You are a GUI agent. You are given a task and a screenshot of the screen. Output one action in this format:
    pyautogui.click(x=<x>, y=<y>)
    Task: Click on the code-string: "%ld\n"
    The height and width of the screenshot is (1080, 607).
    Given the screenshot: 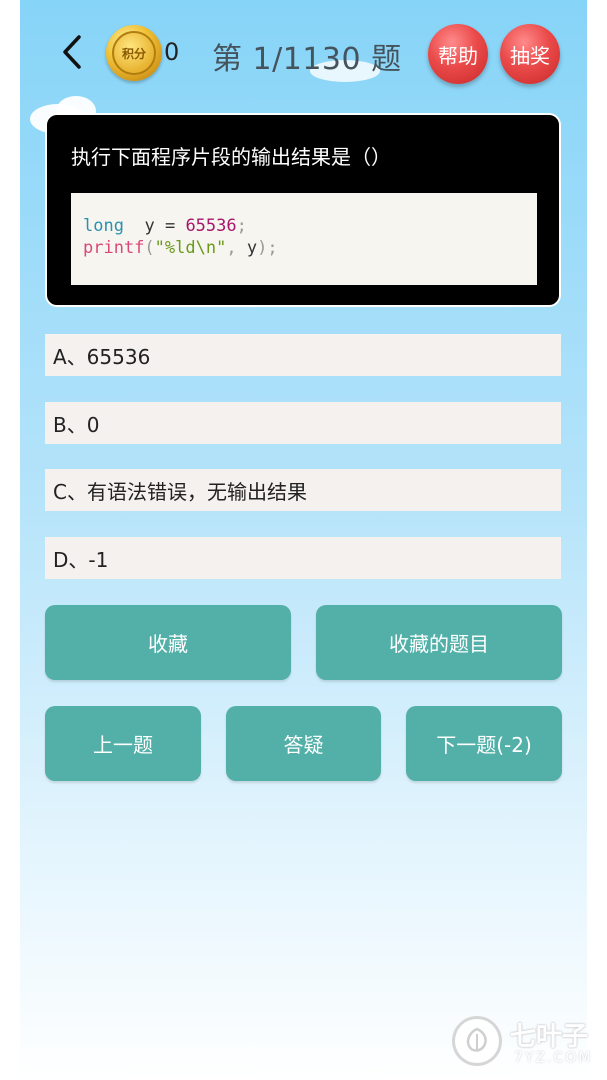 What is the action you would take?
    pyautogui.click(x=190, y=248)
    